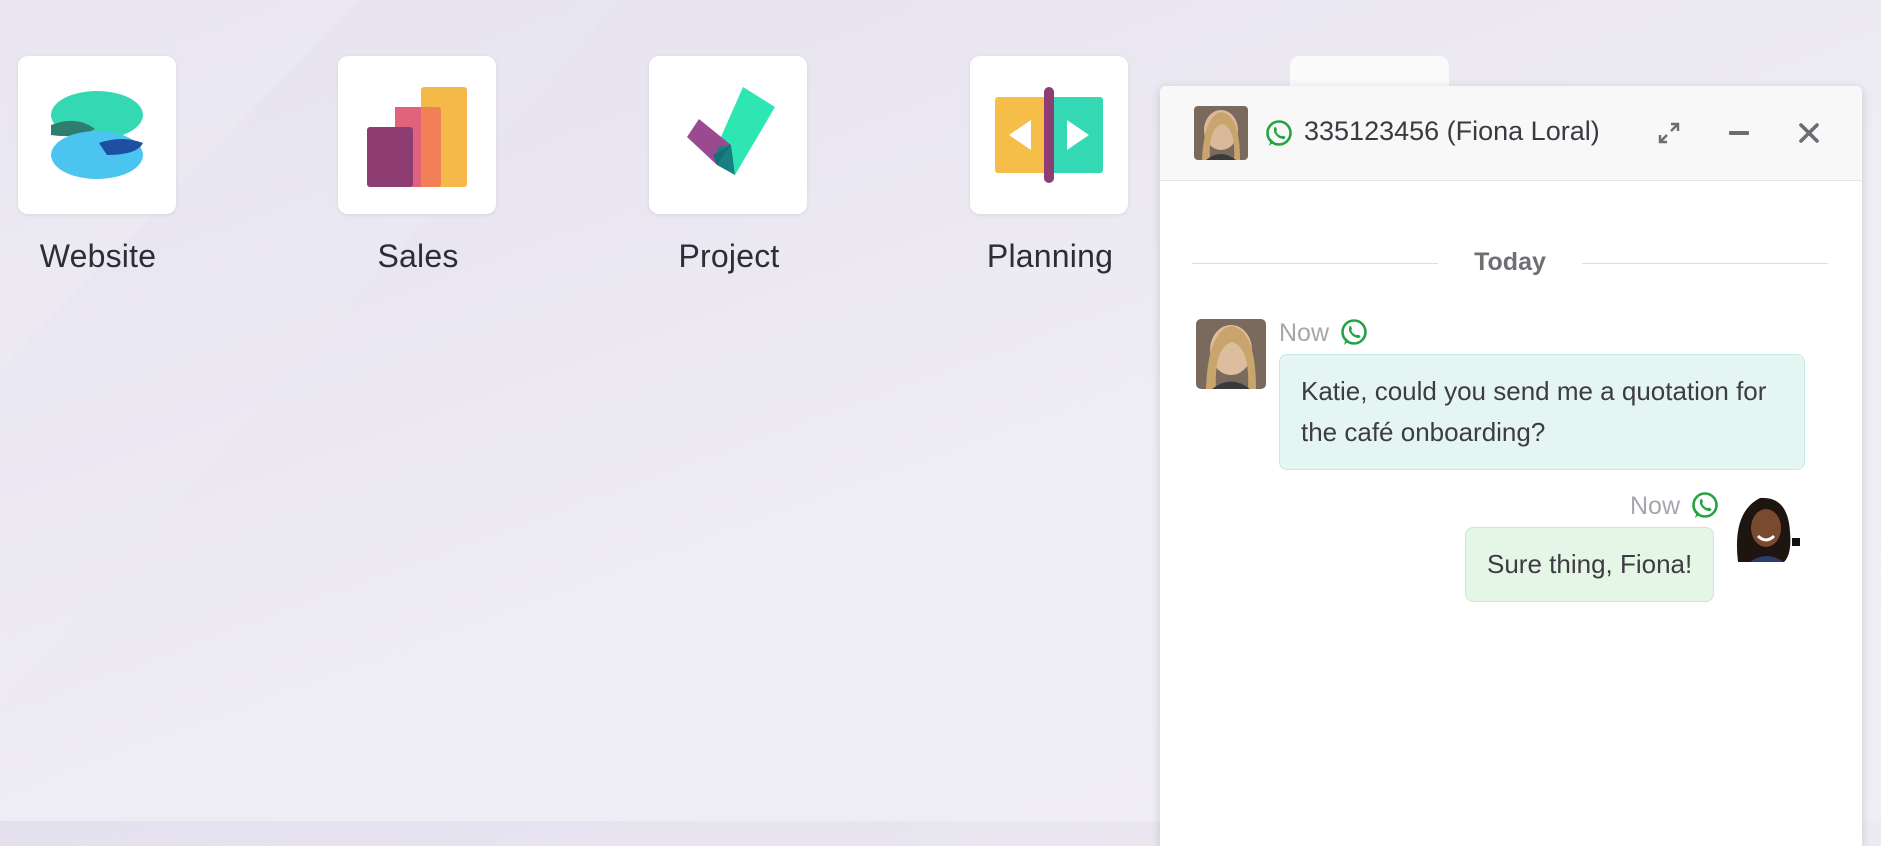 The width and height of the screenshot is (1881, 846). I want to click on sales-icon, so click(417, 137).